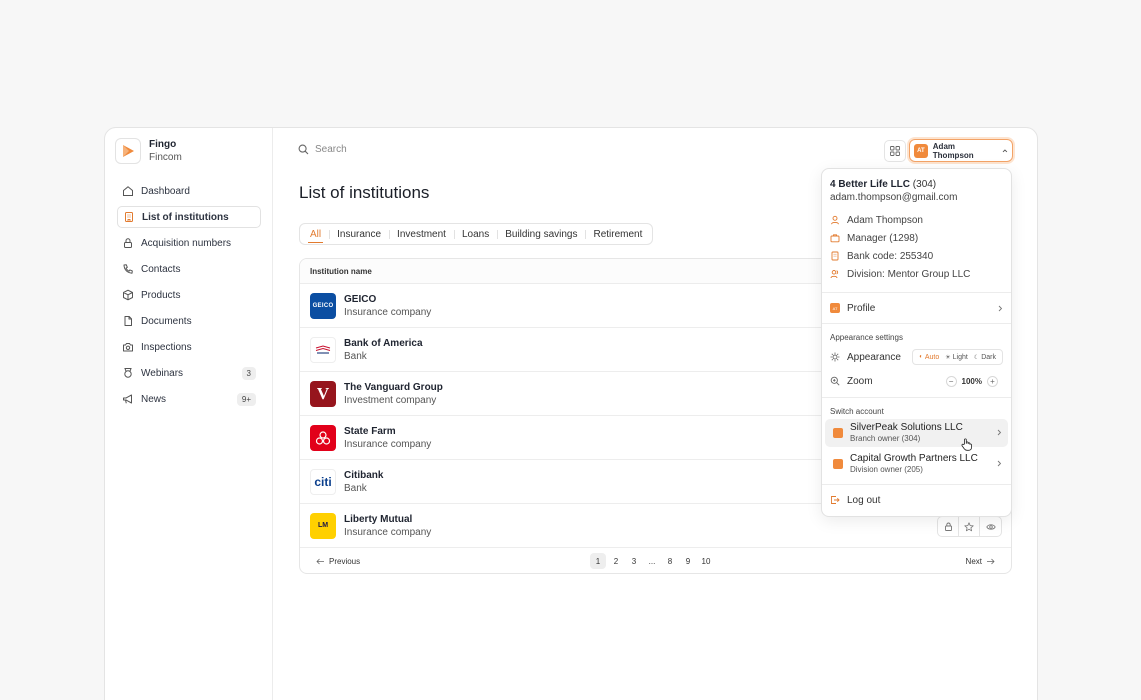  What do you see at coordinates (421, 234) in the screenshot?
I see `tab-investment: Investment` at bounding box center [421, 234].